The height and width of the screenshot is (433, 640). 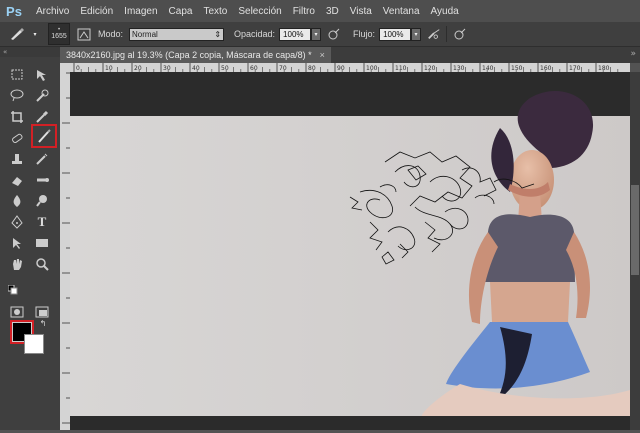 I want to click on ruler-tick-label: 100, so click(x=372, y=68).